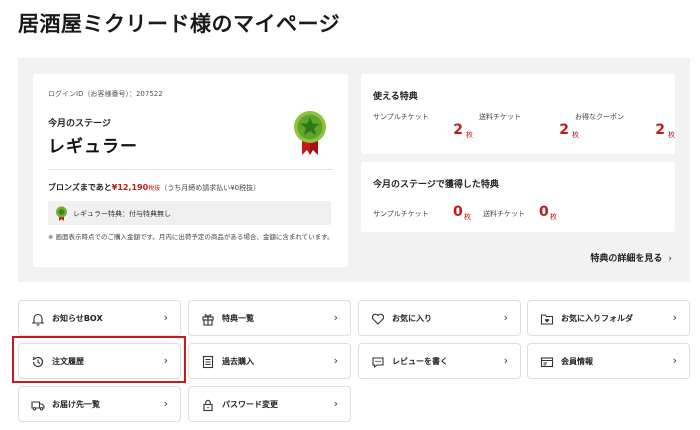 The width and height of the screenshot is (700, 430). What do you see at coordinates (269, 361) in the screenshot?
I see `menu-past-purchases: 過去購入 ›` at bounding box center [269, 361].